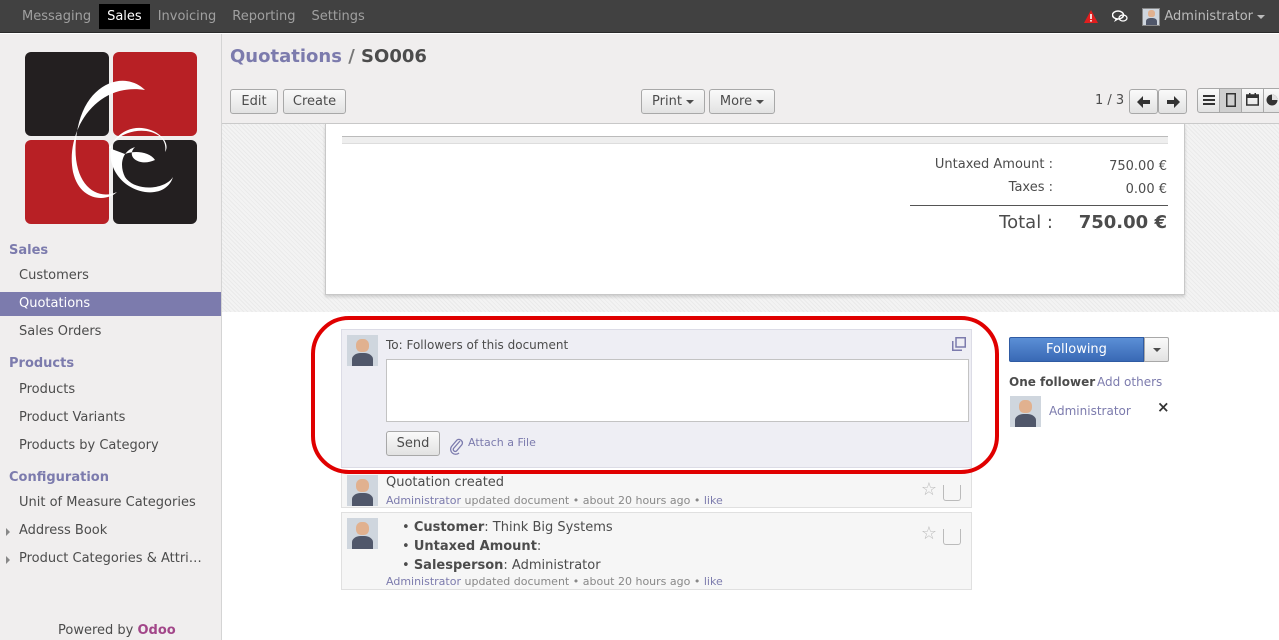 This screenshot has height=640, width=1279. I want to click on powered-by: Powered by Odoo, so click(117, 630).